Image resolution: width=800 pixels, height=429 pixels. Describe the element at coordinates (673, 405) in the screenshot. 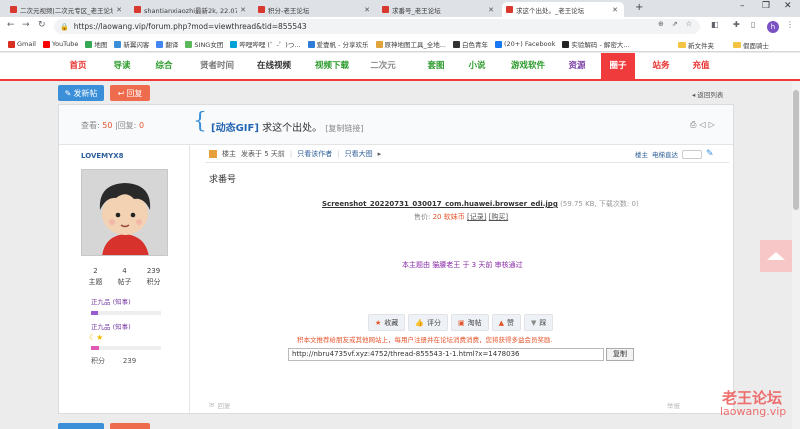

I see `report-link: 举报` at that location.